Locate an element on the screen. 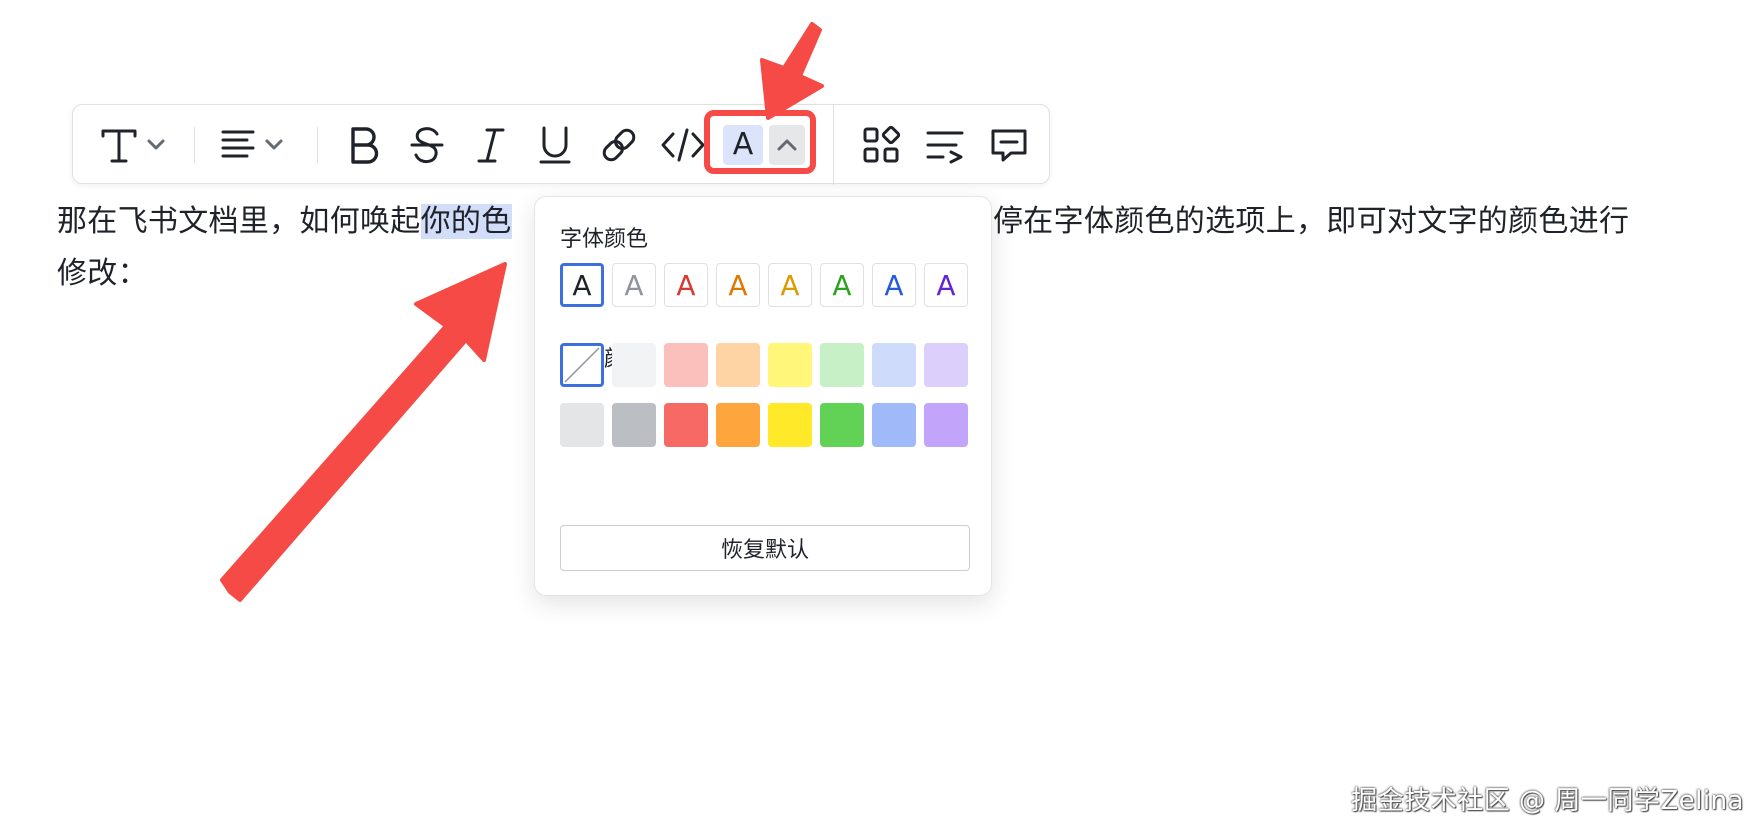 The height and width of the screenshot is (832, 1760). arrow-pointing-down is located at coordinates (792, 71).